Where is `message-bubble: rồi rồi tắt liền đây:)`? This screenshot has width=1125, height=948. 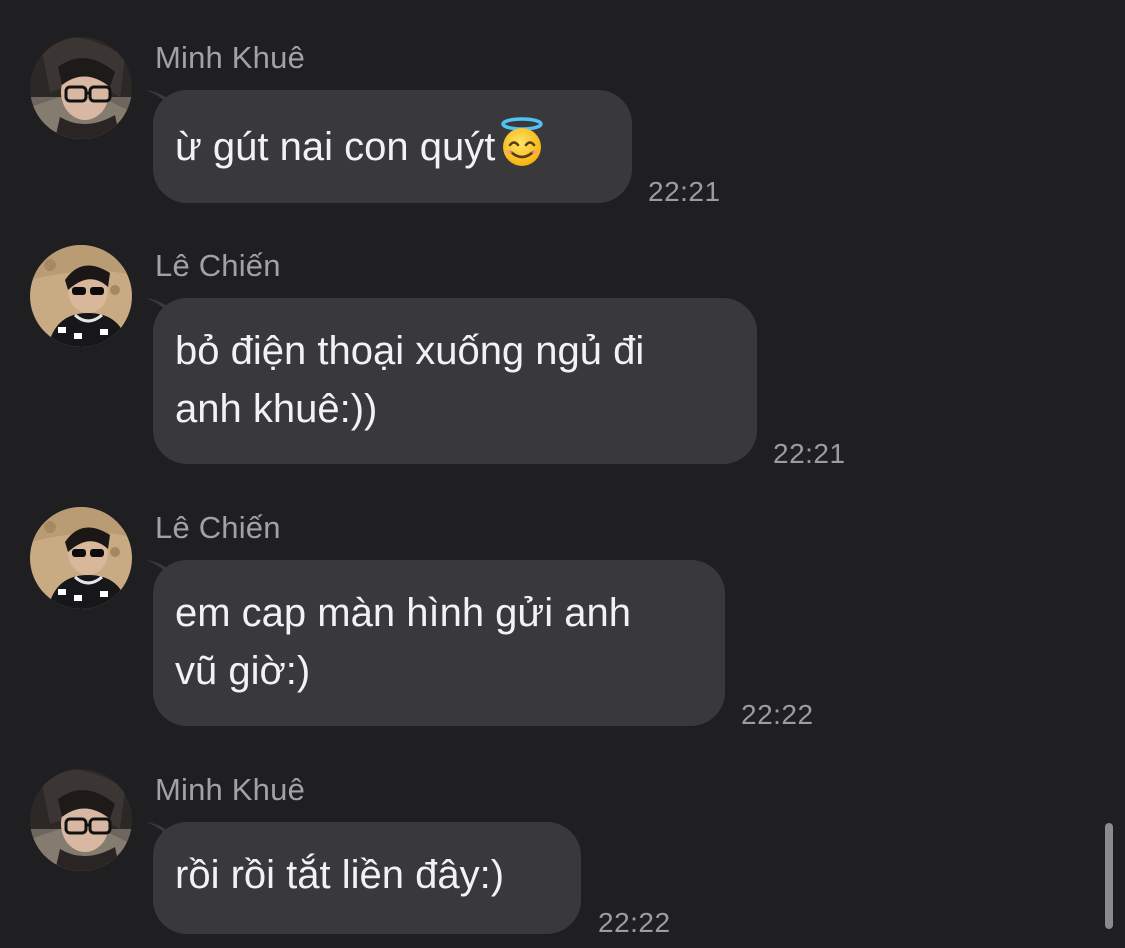 message-bubble: rồi rồi tắt liền đây:) is located at coordinates (367, 878).